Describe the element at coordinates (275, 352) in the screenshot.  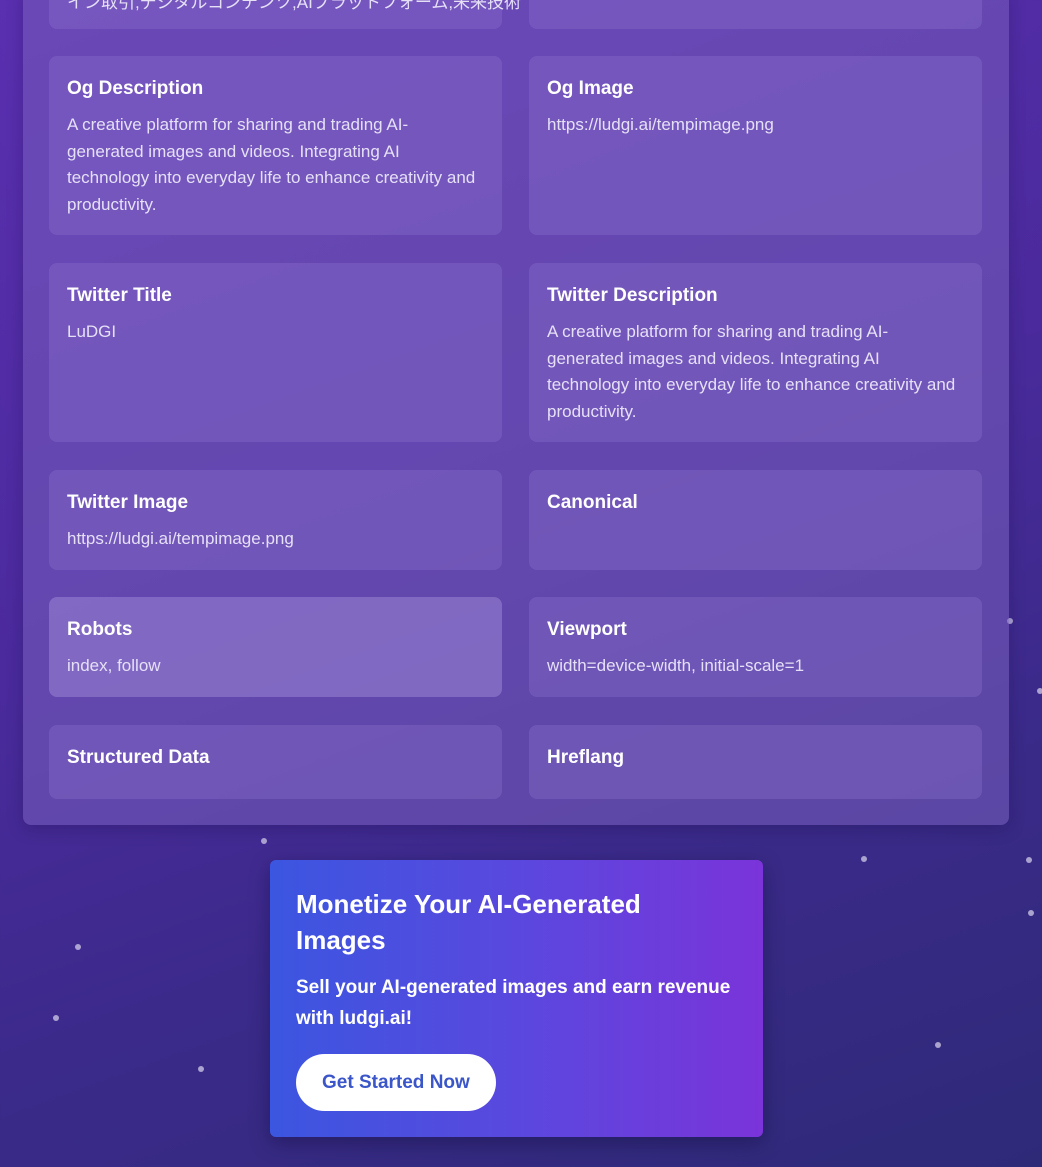
I see `meta-card-twitter-title: Twitter Title LuDGI` at that location.